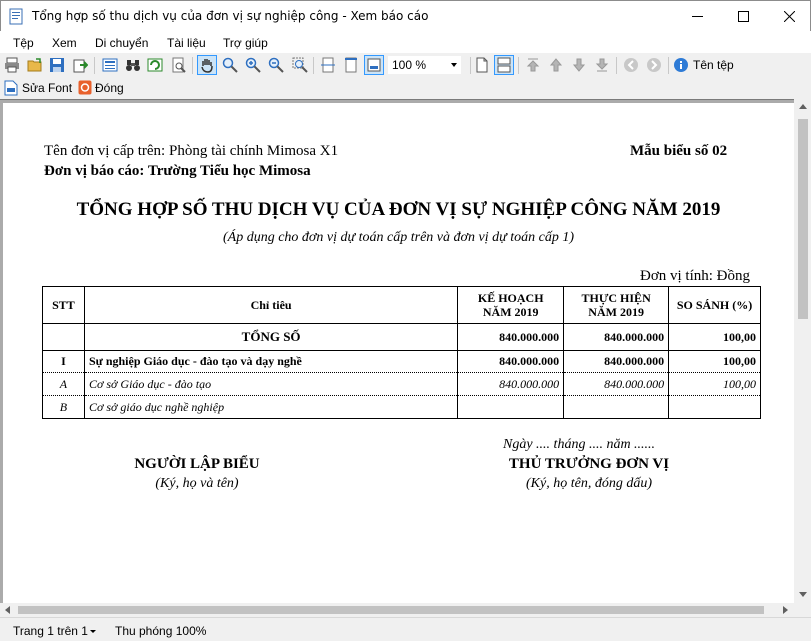 This screenshot has height=641, width=811. Describe the element at coordinates (300, 65) in the screenshot. I see `zoom-region-button` at that location.